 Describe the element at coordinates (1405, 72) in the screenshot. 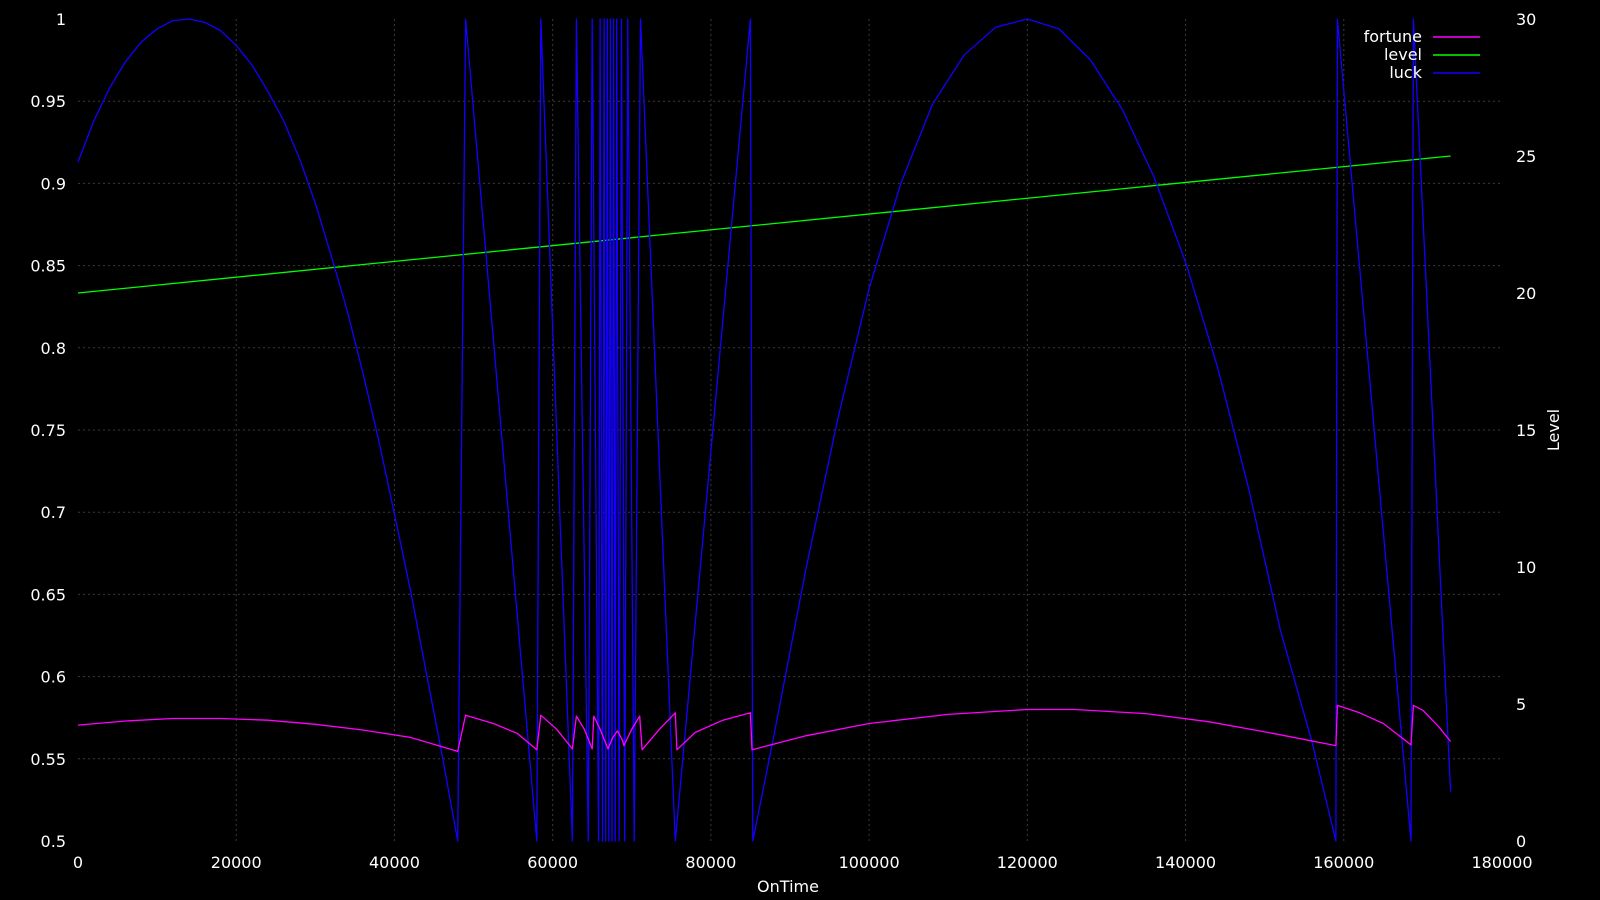

I see `legend-label-luck: luck` at that location.